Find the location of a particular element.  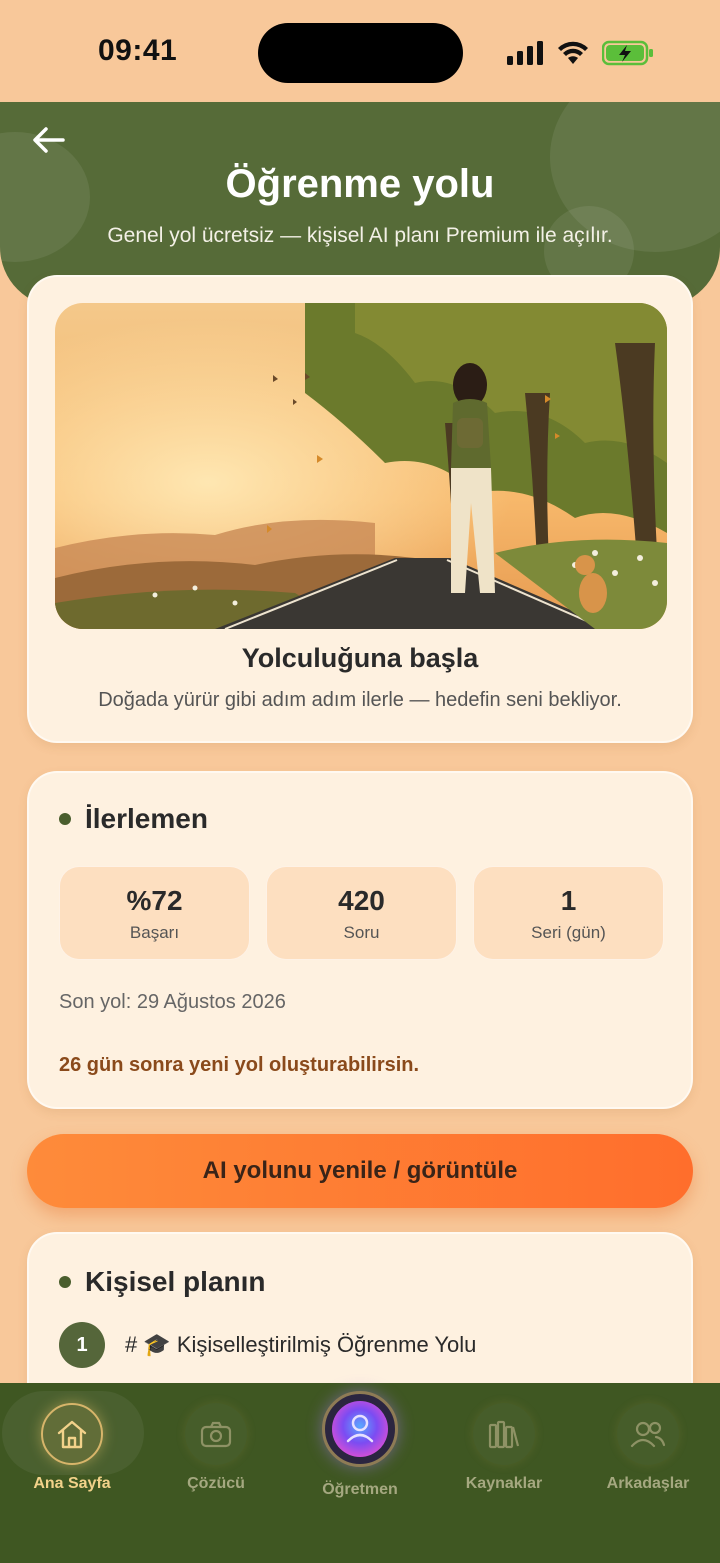

nav-item-solver: Çözücü is located at coordinates (216, 1453).